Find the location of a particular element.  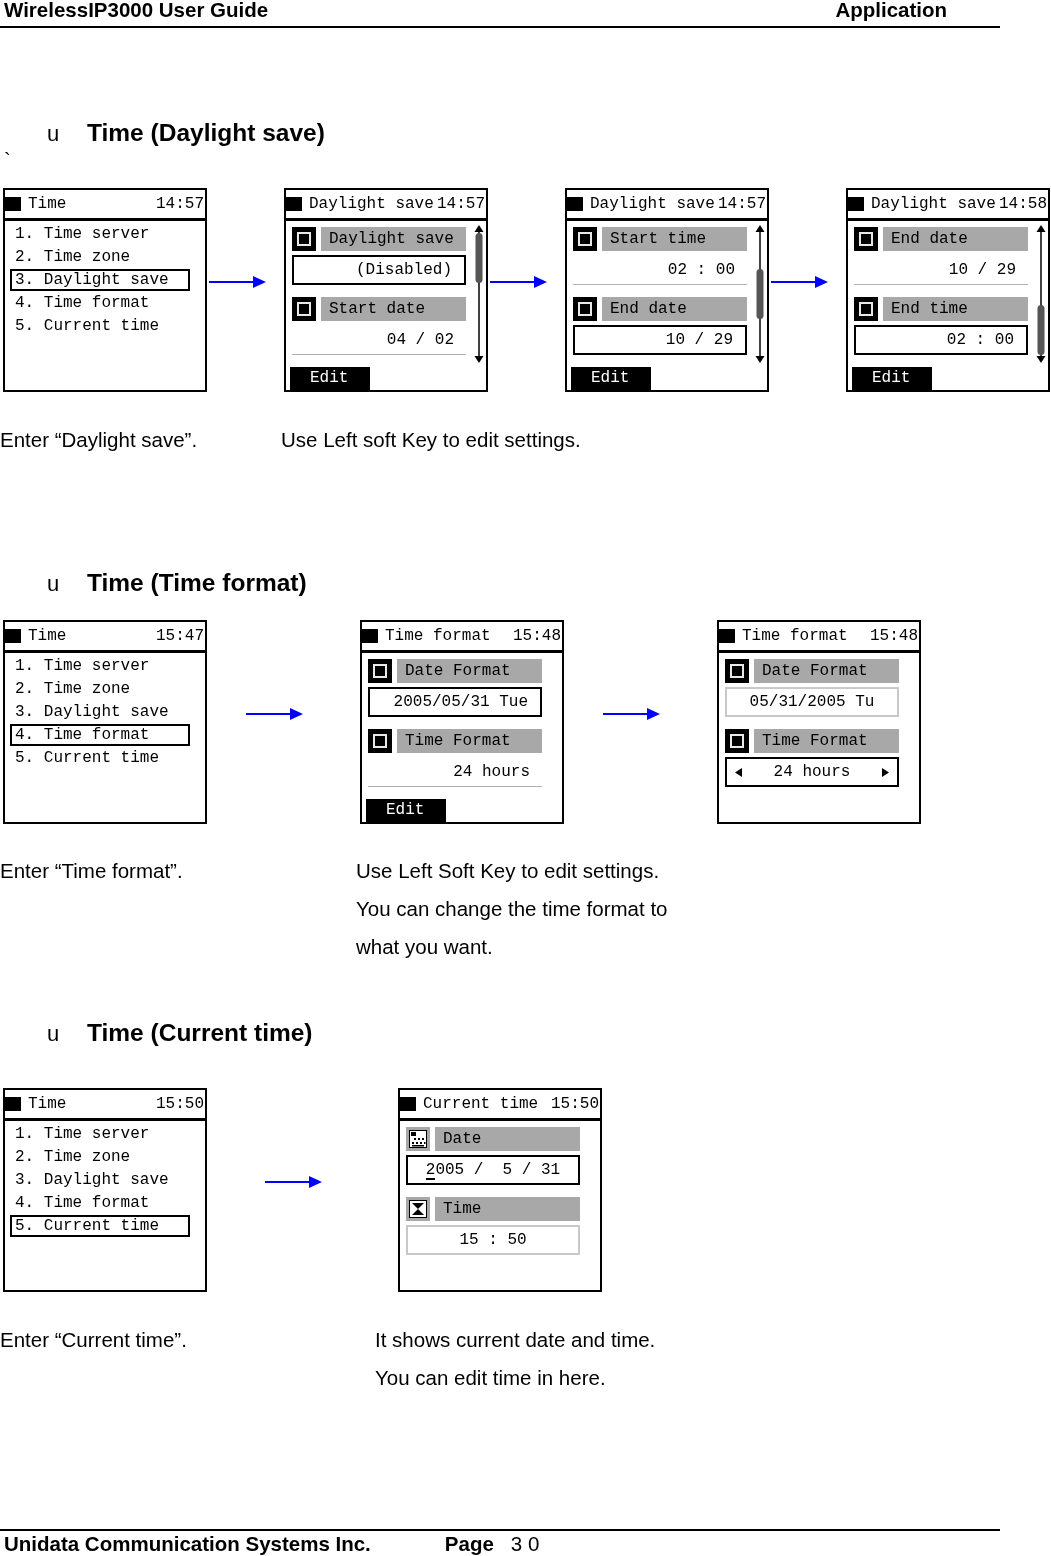

page-number: 3 0 is located at coordinates (525, 1544).